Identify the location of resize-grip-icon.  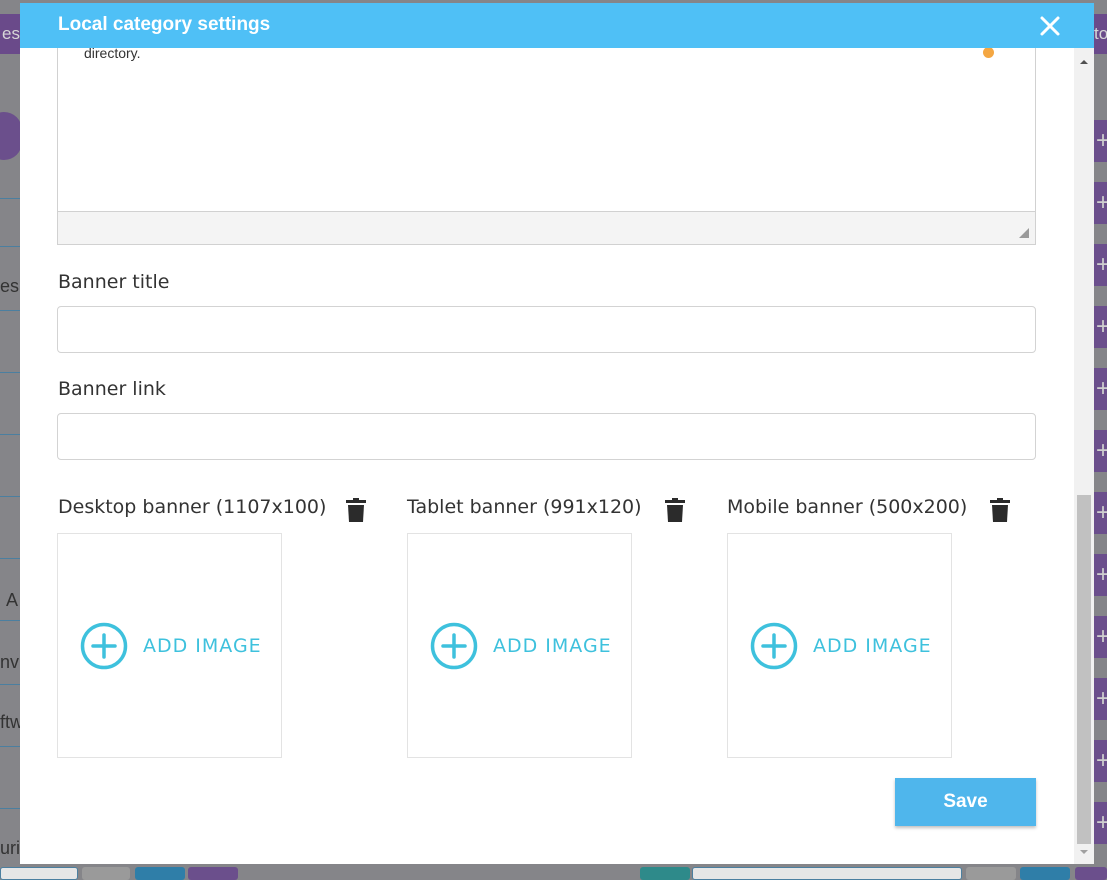
(1024, 233).